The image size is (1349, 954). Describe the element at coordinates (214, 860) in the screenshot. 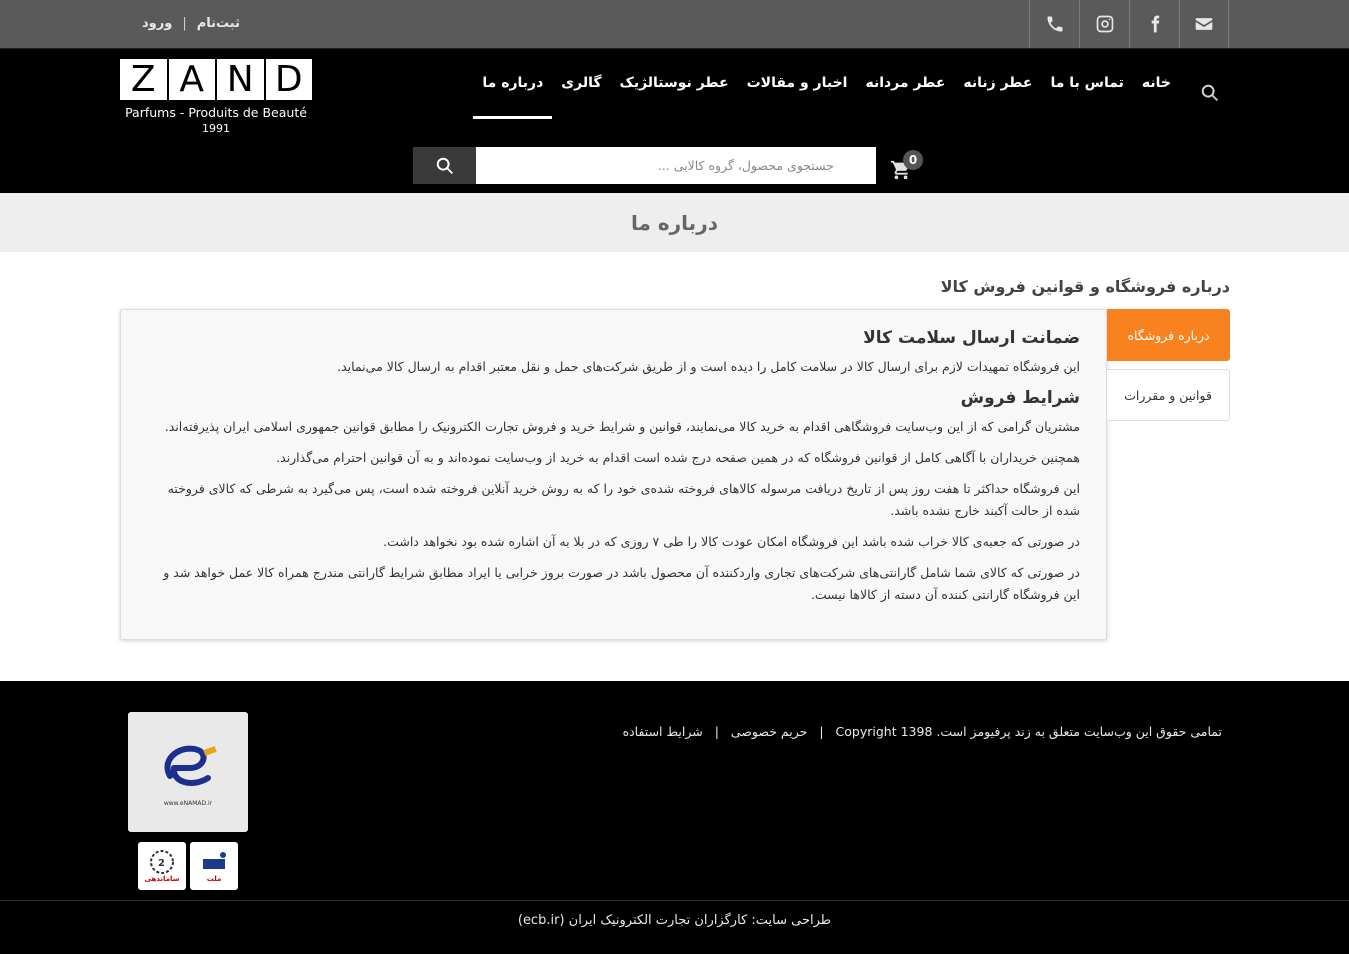

I see `mellat-logo-icon` at that location.